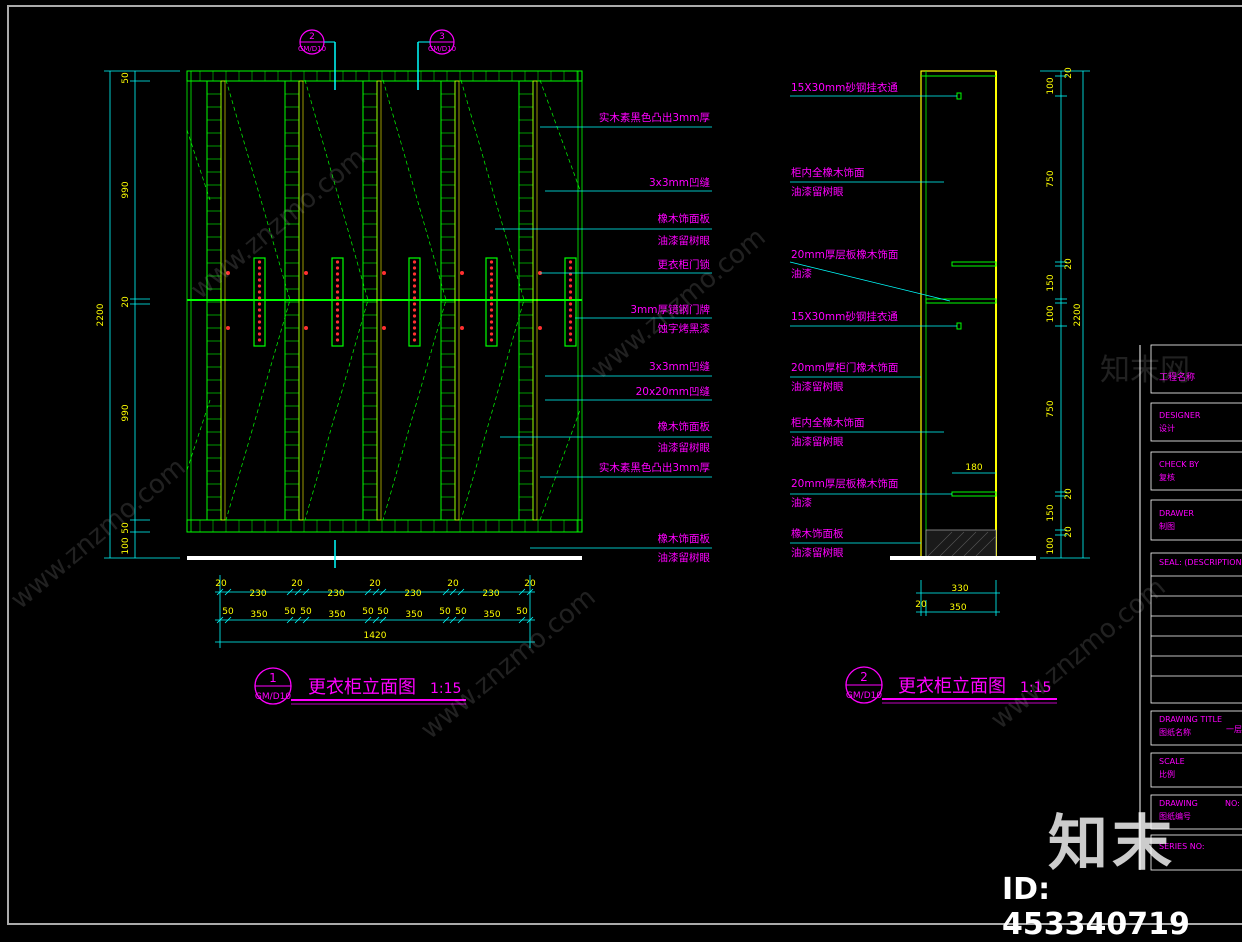 Image resolution: width=1242 pixels, height=942 pixels. I want to click on tb-drawing-no-suffix: NO:, so click(1232, 803).